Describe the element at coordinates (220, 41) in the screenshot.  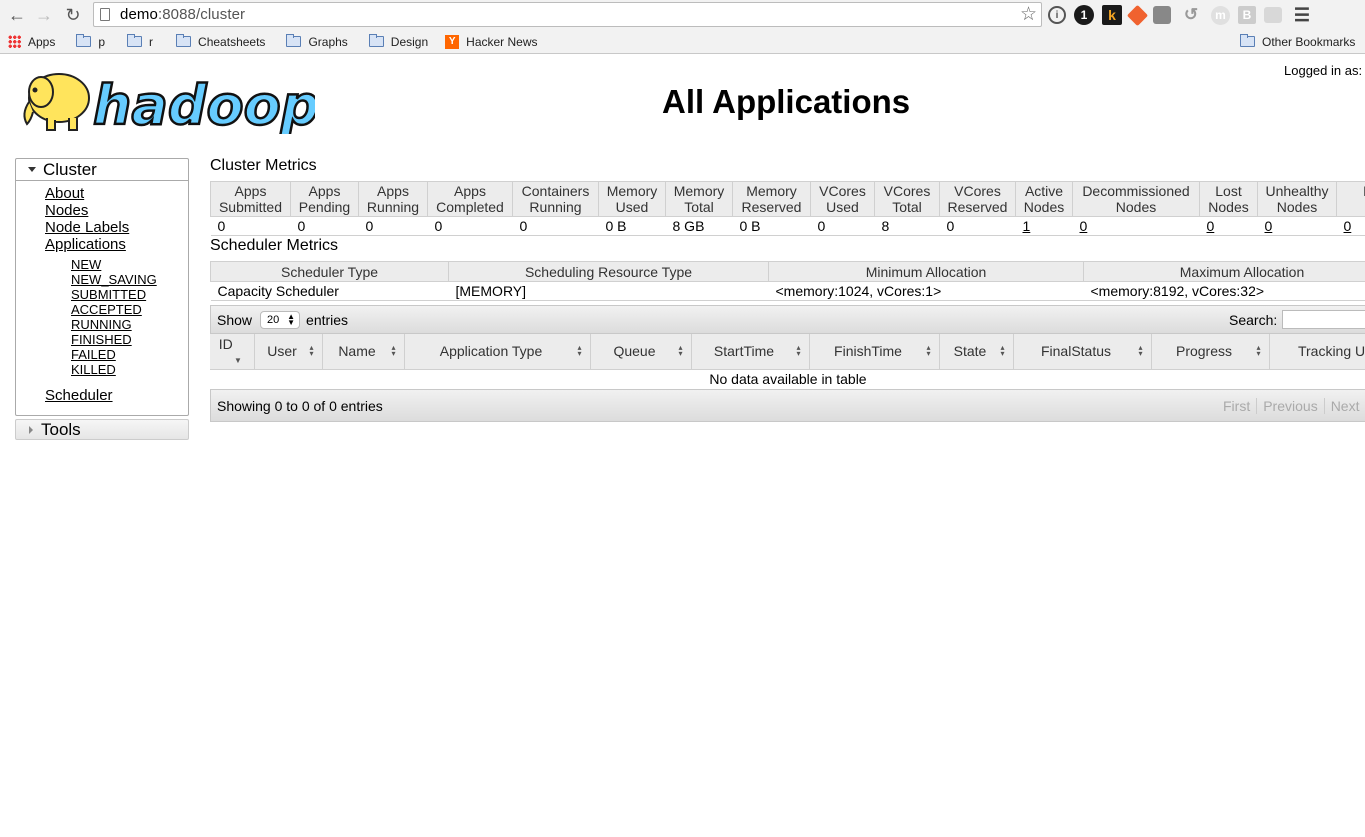
I see `bookmark-folder-cheatsheets: Cheatsheets` at that location.